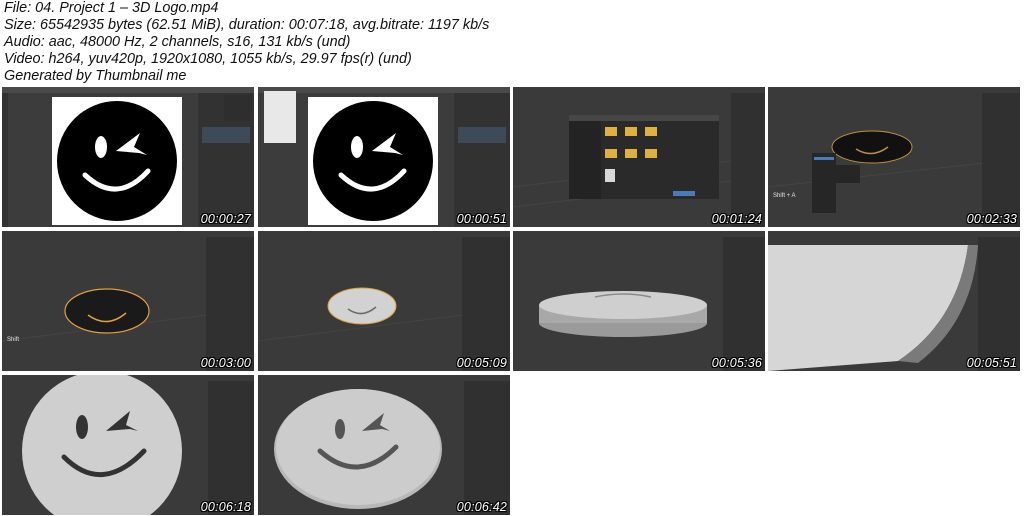  I want to click on thumbnail-10: 00:06:42, so click(384, 445).